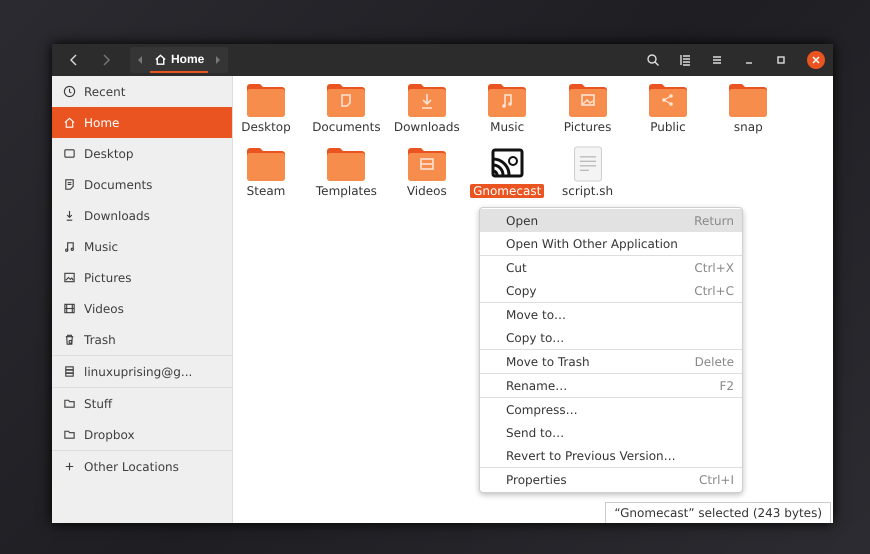  Describe the element at coordinates (69, 246) in the screenshot. I see `music-icon` at that location.